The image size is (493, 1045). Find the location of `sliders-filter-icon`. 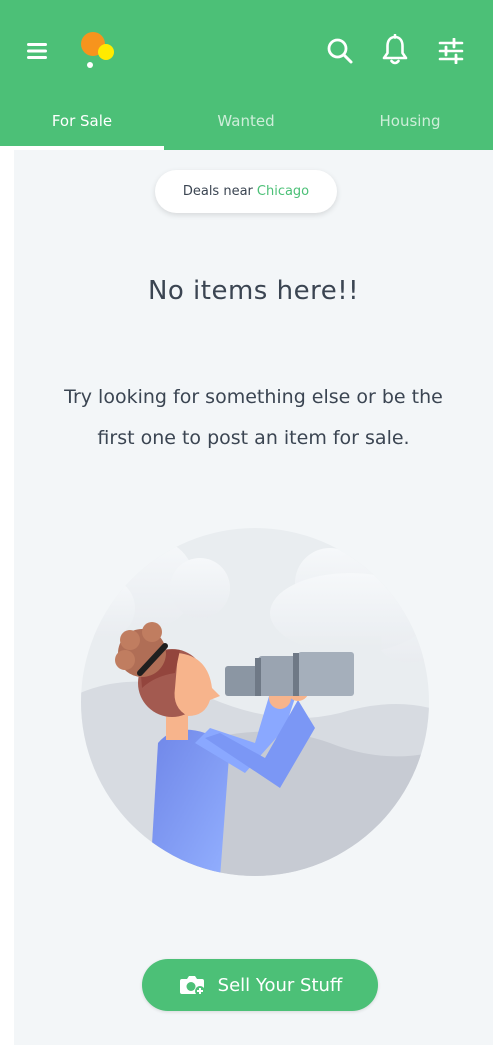

sliders-filter-icon is located at coordinates (451, 51).